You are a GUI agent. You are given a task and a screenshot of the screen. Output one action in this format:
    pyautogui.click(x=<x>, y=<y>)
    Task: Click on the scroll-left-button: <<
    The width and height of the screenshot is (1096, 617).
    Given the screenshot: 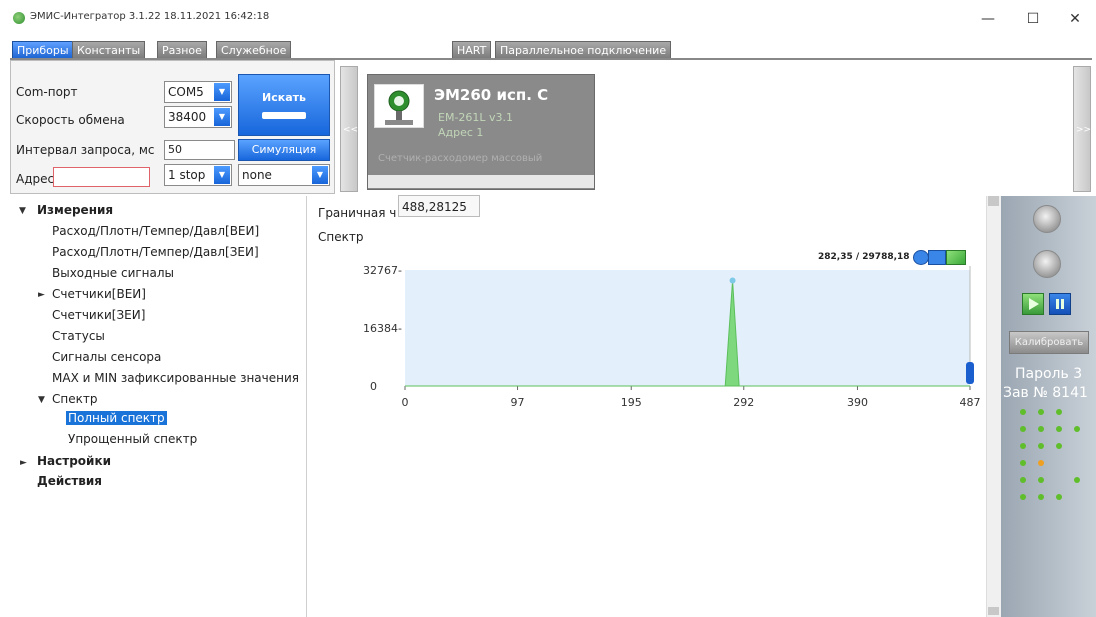 What is the action you would take?
    pyautogui.click(x=349, y=129)
    